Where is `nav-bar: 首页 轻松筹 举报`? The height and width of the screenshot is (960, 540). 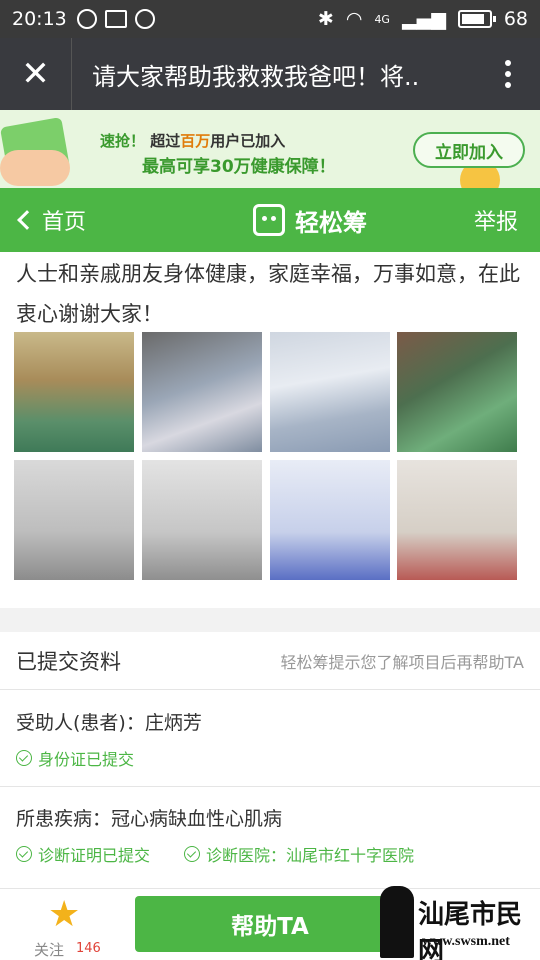
nav-bar: 首页 轻松筹 举报 is located at coordinates (270, 220).